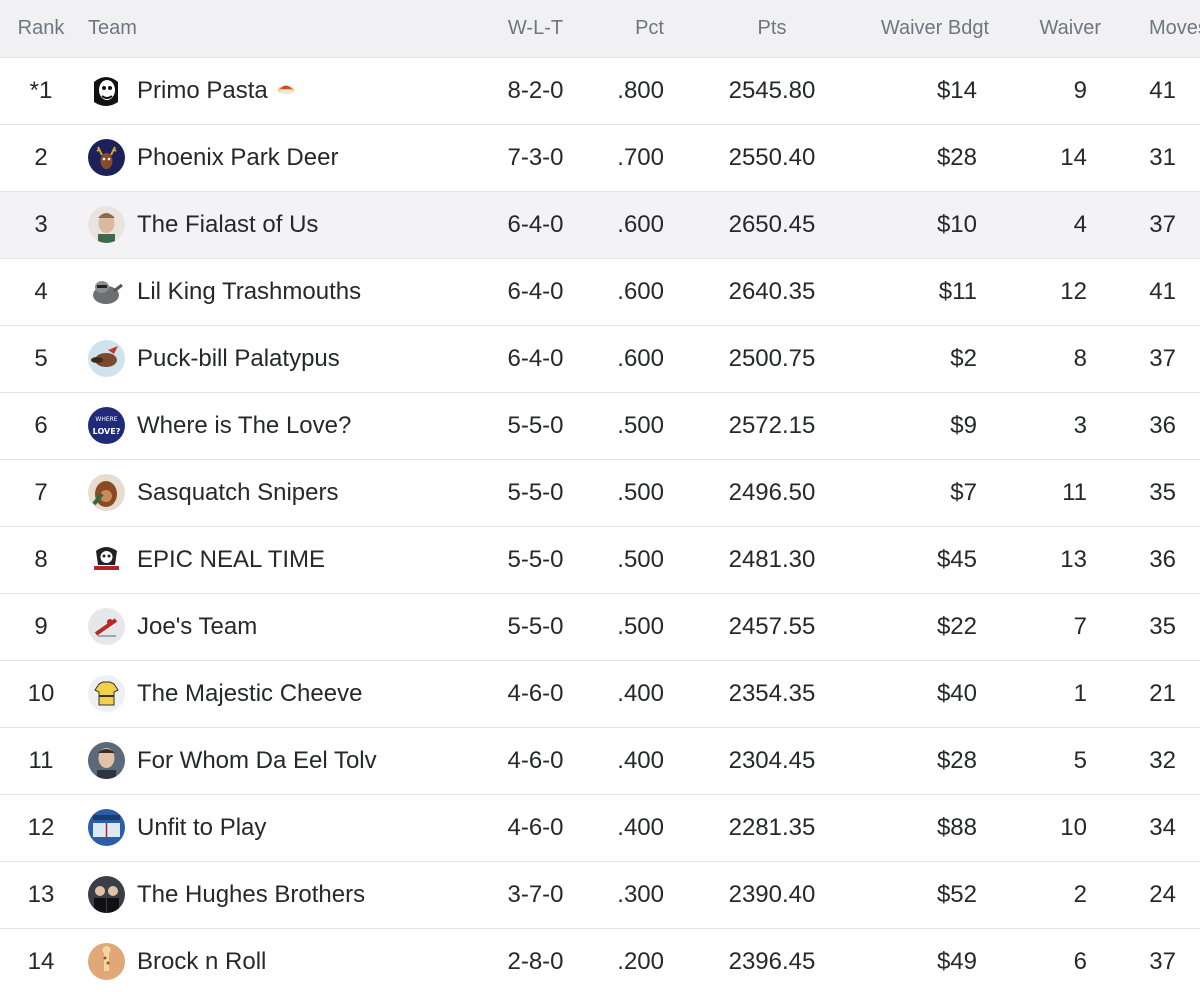 This screenshot has width=1200, height=992. Describe the element at coordinates (231, 560) in the screenshot. I see `team-name-link: EPIC NEAL TIME` at that location.